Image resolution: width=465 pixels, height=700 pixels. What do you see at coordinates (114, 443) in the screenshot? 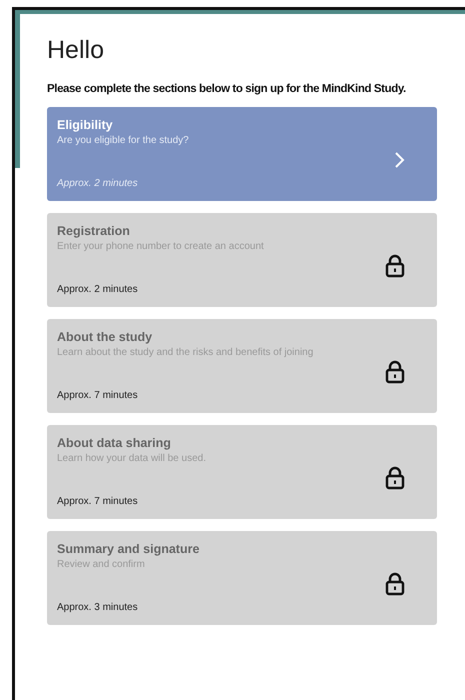
I see `section-title: About data sharing` at bounding box center [114, 443].